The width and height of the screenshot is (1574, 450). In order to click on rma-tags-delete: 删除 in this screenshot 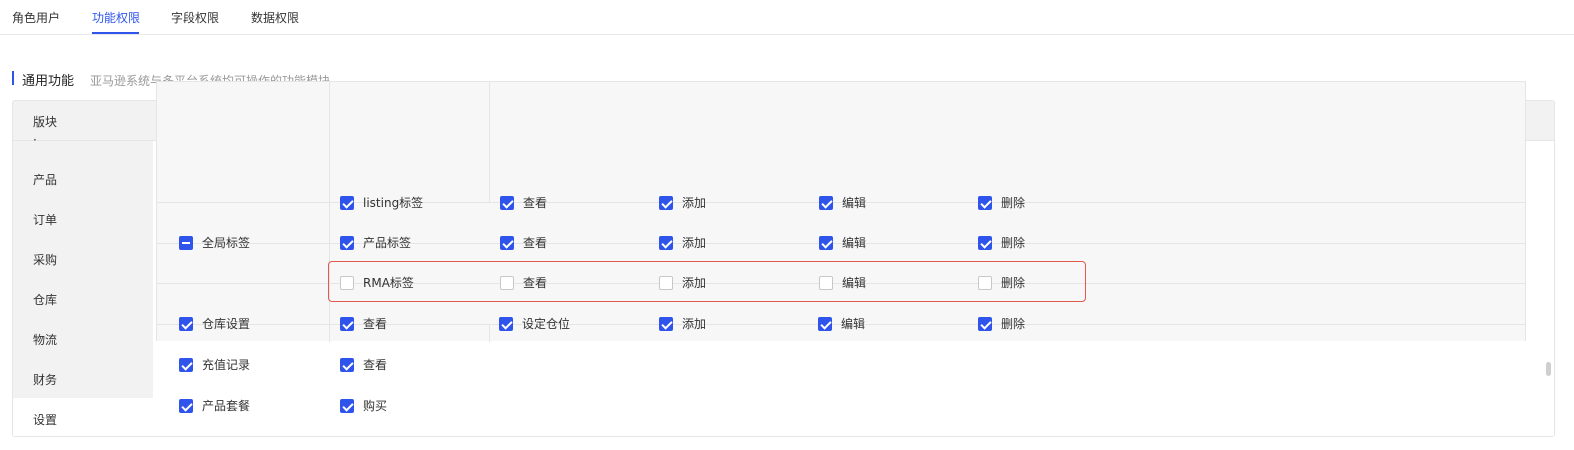, I will do `click(1001, 282)`.